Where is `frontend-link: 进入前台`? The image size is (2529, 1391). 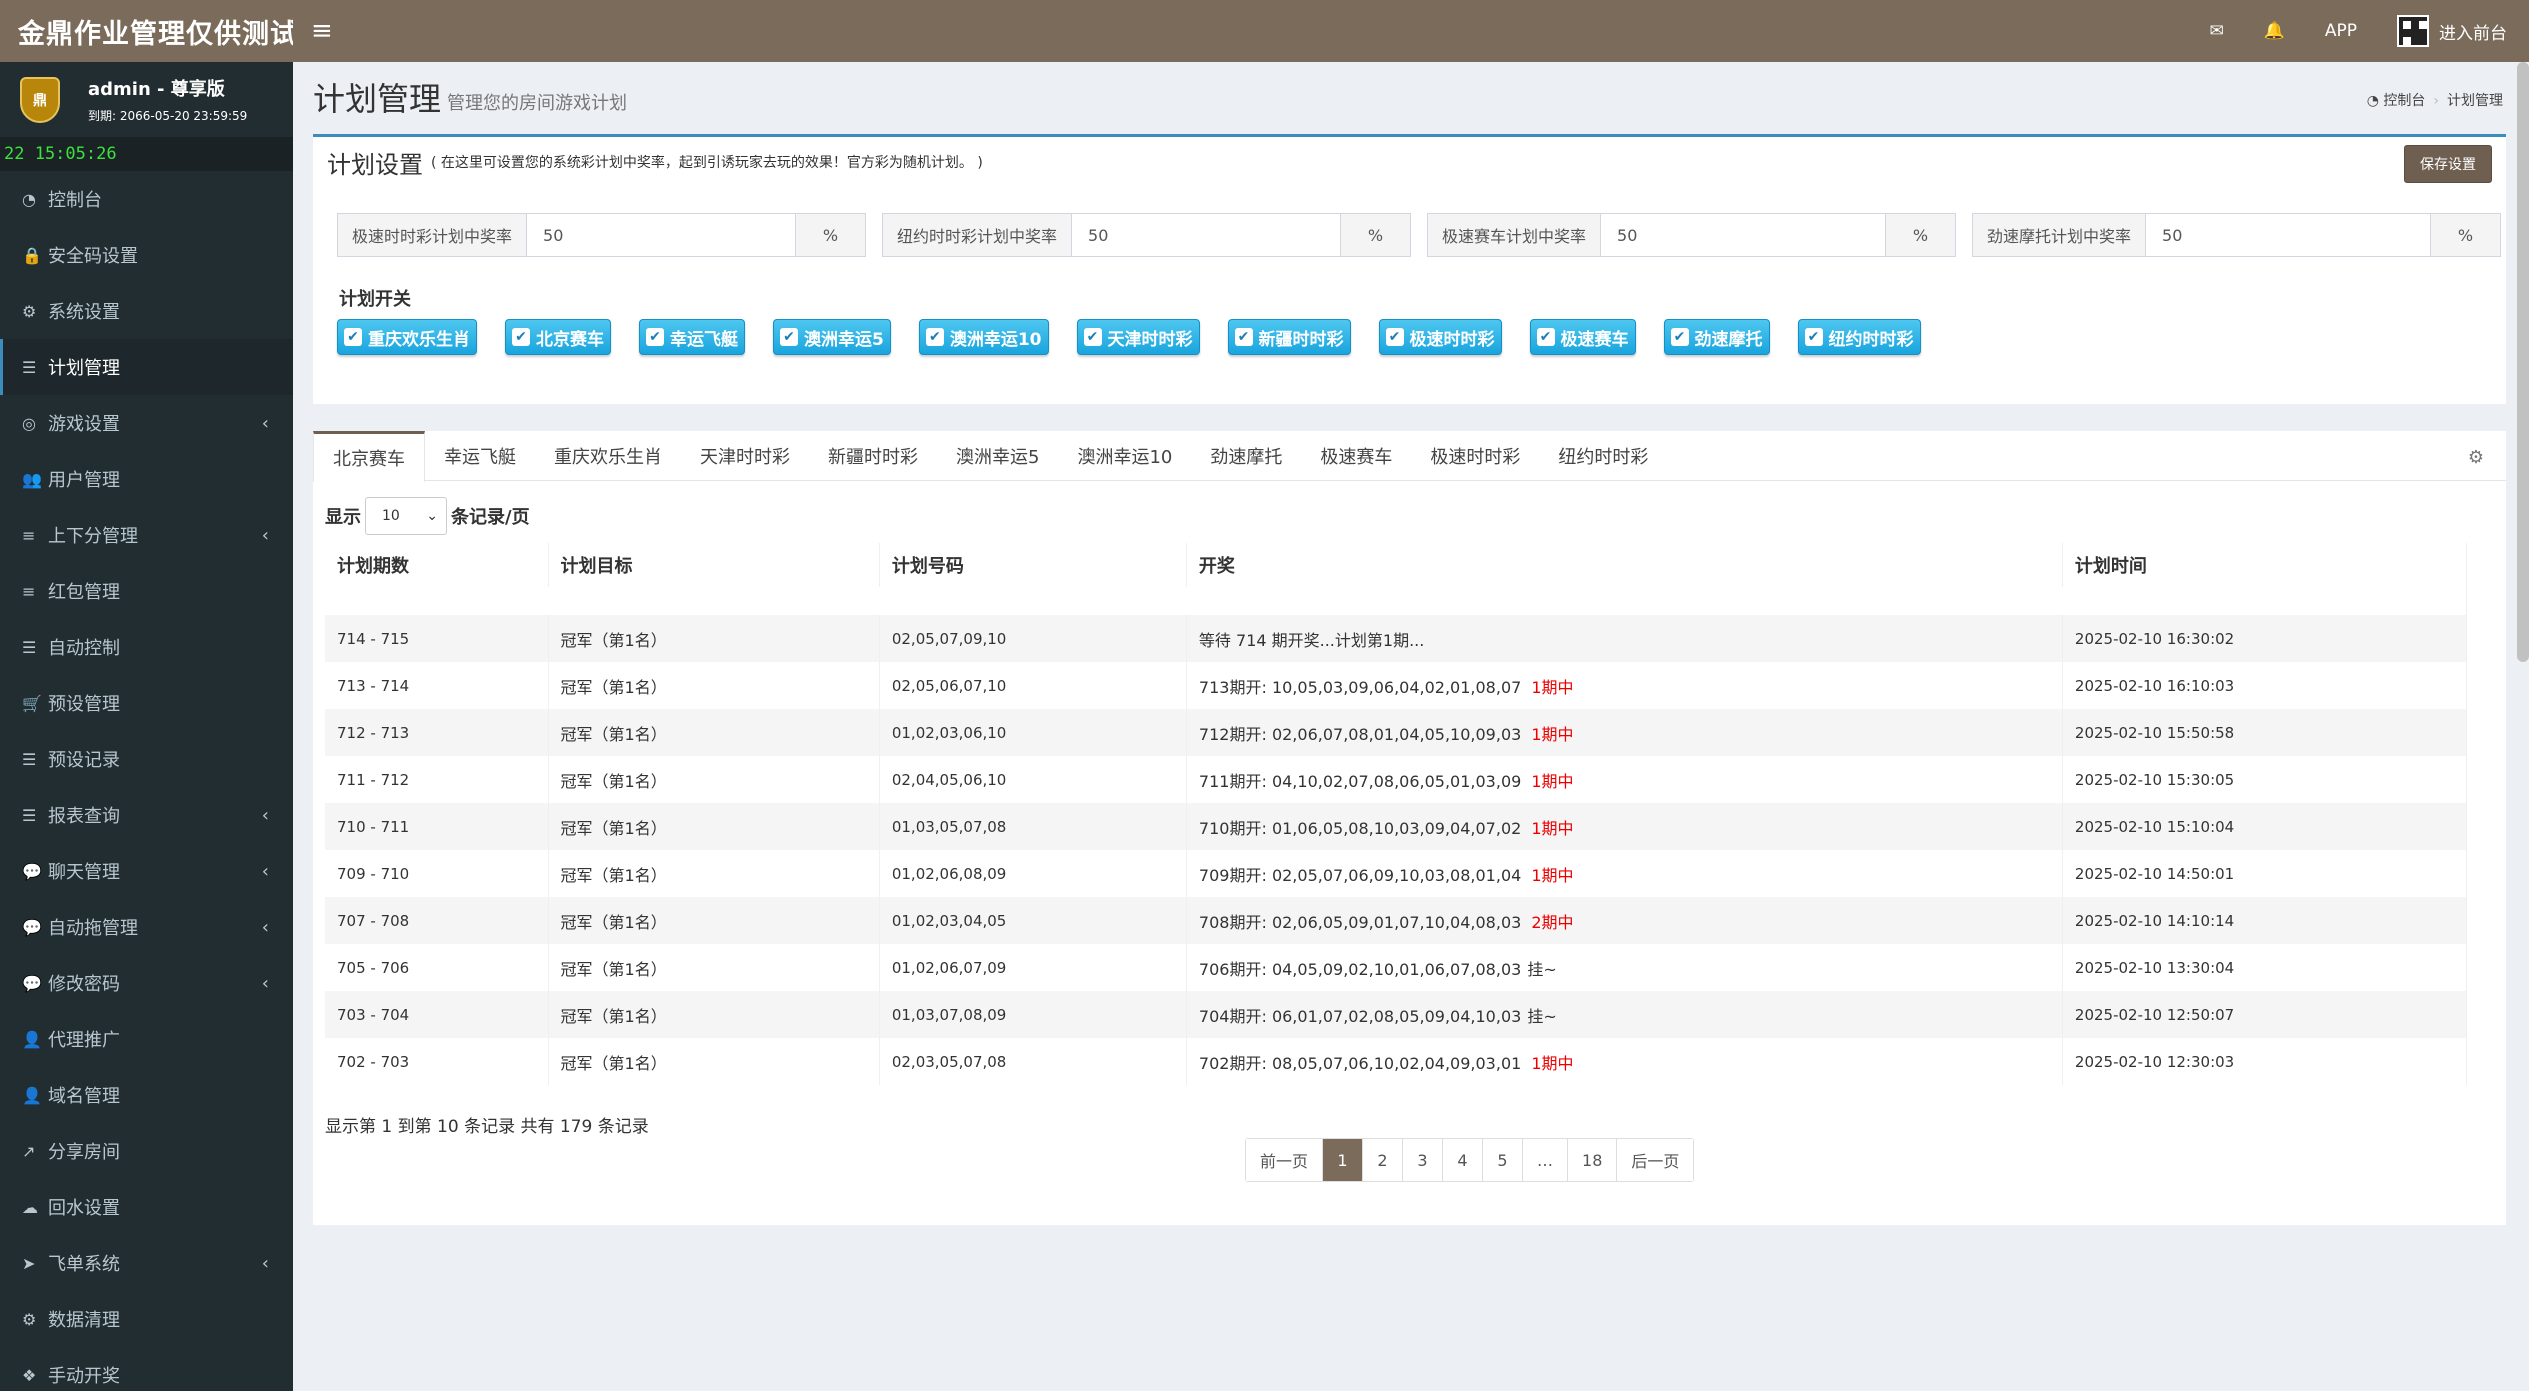
frontend-link: 进入前台 is located at coordinates (2452, 31).